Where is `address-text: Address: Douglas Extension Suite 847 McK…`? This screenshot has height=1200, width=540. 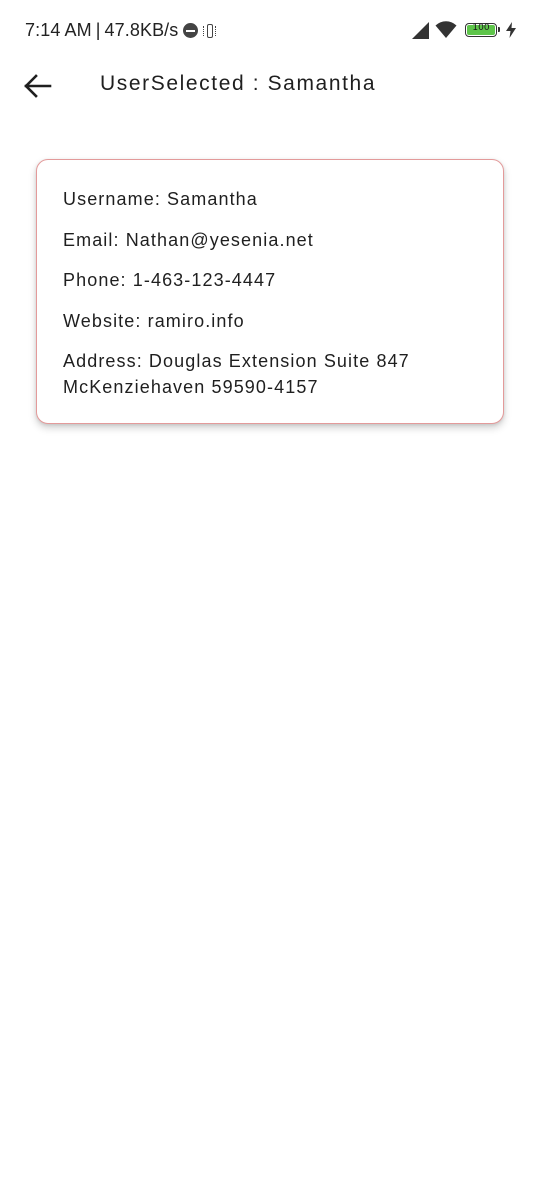
address-text: Address: Douglas Extension Suite 847 McK… is located at coordinates (270, 374).